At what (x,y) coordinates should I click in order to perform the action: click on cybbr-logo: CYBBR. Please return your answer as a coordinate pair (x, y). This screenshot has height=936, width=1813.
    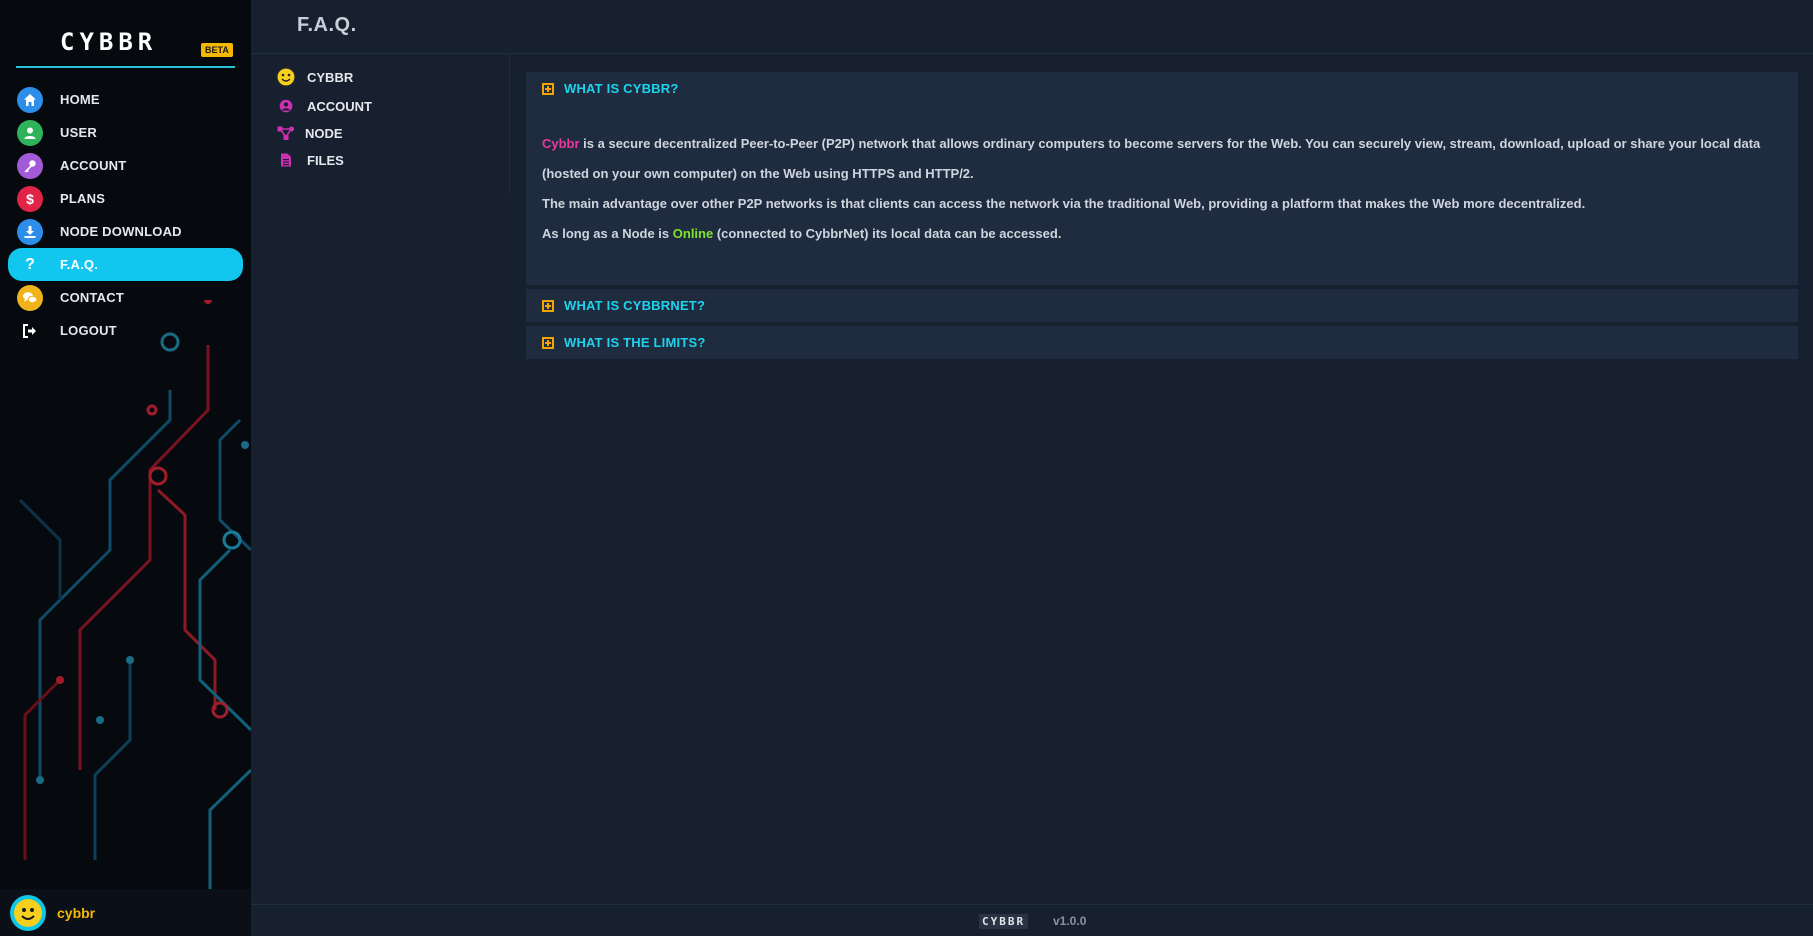
    Looking at the image, I should click on (108, 42).